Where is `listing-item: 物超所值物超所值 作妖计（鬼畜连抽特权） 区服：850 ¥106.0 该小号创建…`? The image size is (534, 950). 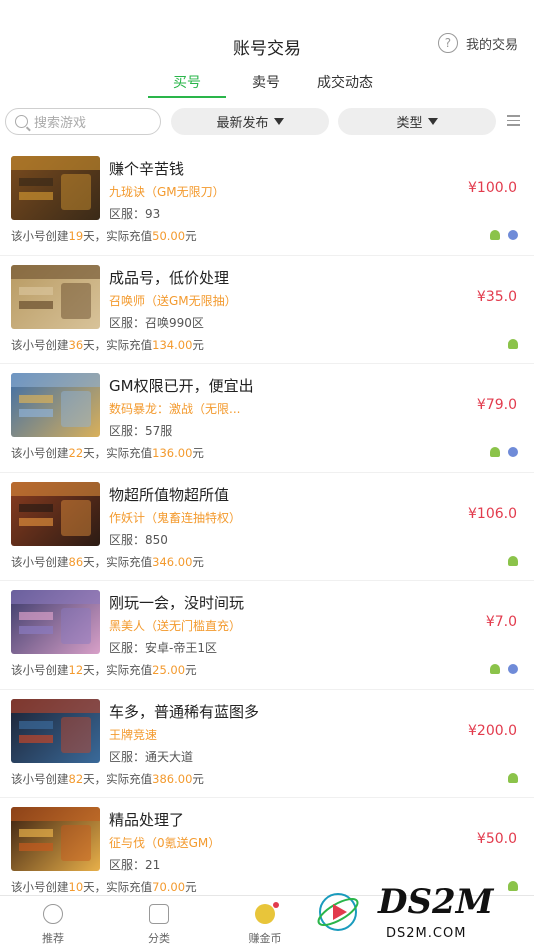
listing-item: 物超所值物超所值 作妖计（鬼畜连抽特权） 区服：850 ¥106.0 该小号创建… is located at coordinates (267, 527).